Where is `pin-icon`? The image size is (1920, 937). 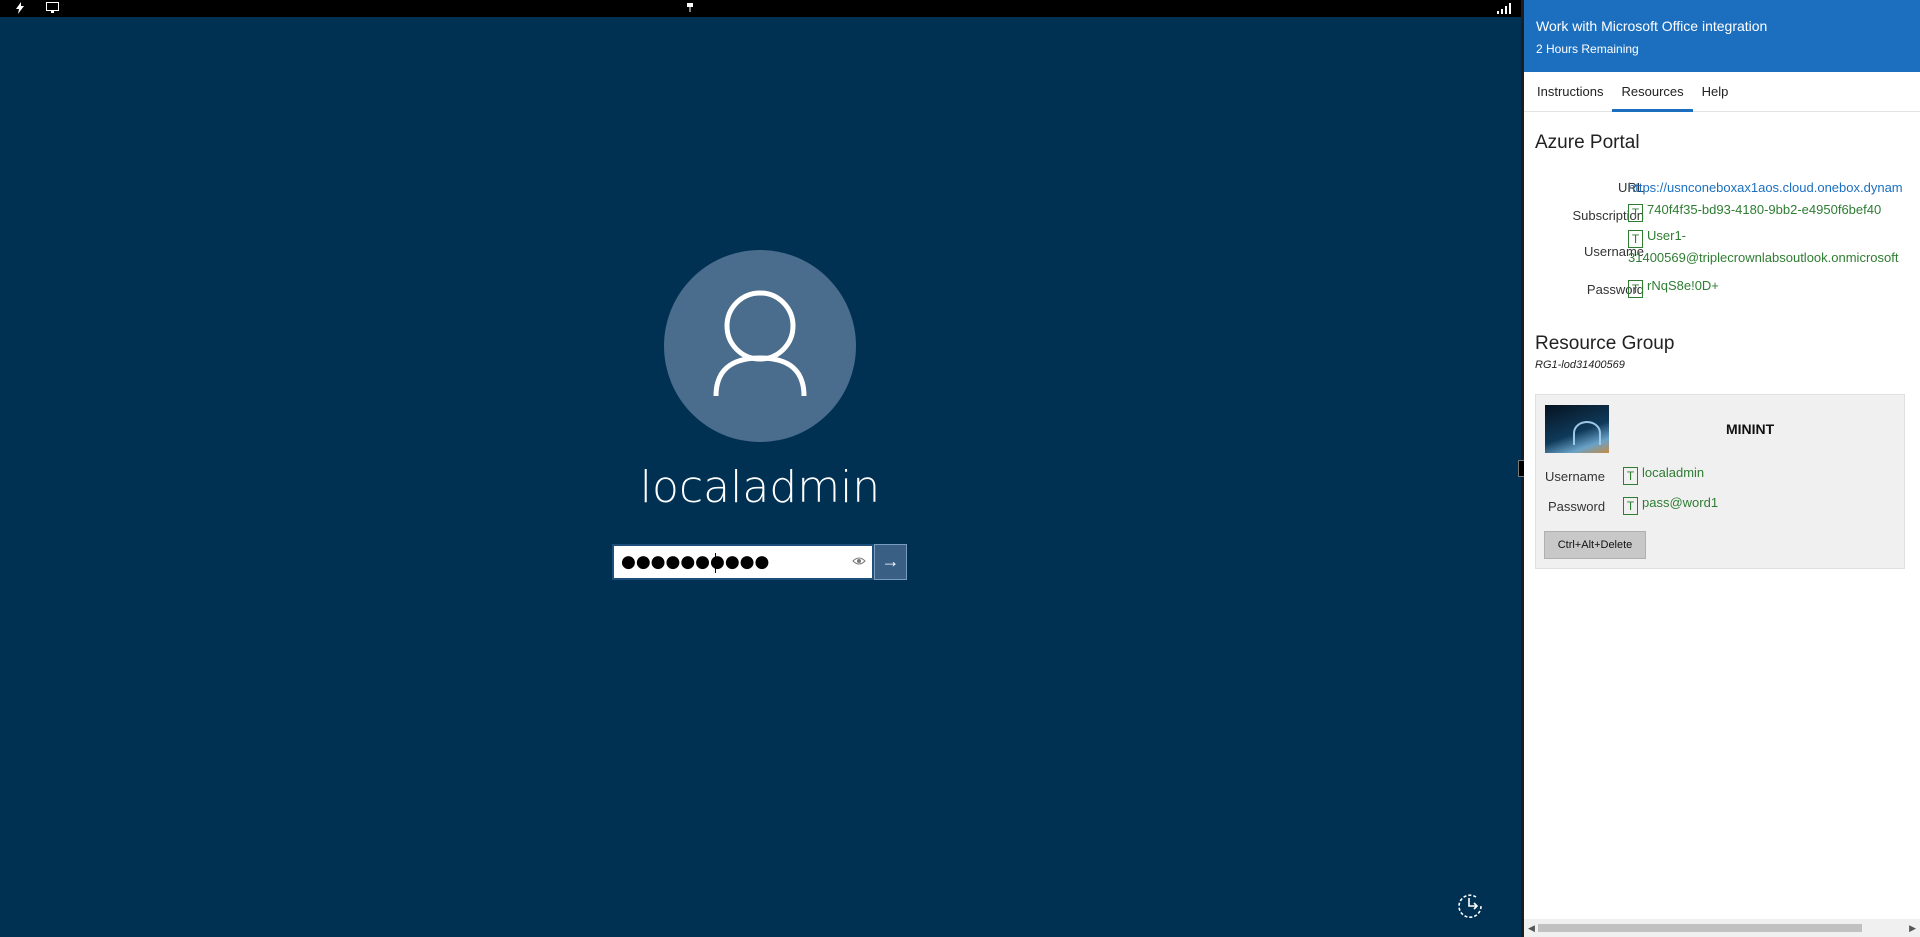
pin-icon is located at coordinates (690, 9).